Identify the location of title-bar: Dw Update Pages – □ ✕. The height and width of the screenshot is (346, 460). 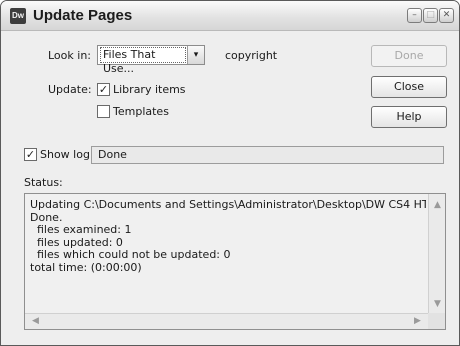
(230, 16).